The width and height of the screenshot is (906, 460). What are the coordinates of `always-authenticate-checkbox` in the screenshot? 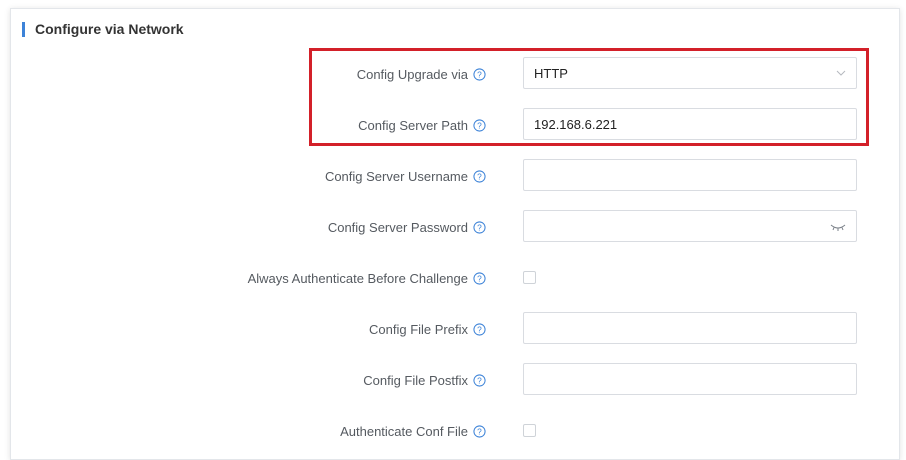 It's located at (529, 277).